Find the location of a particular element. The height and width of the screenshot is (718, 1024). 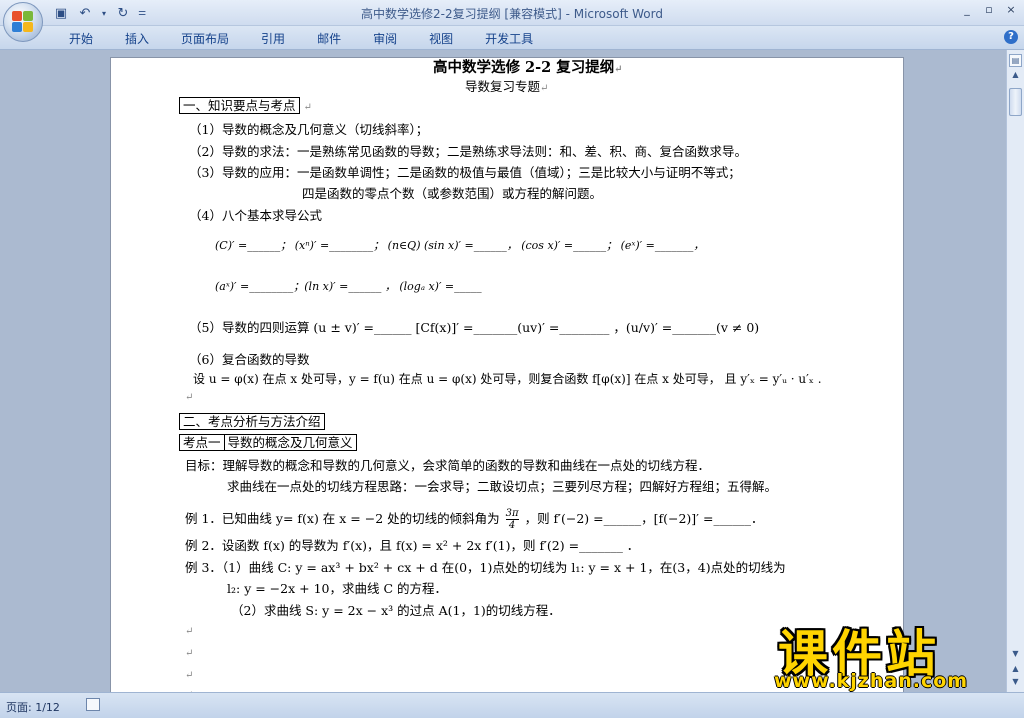

tab-insert: 插入 is located at coordinates (137, 38).